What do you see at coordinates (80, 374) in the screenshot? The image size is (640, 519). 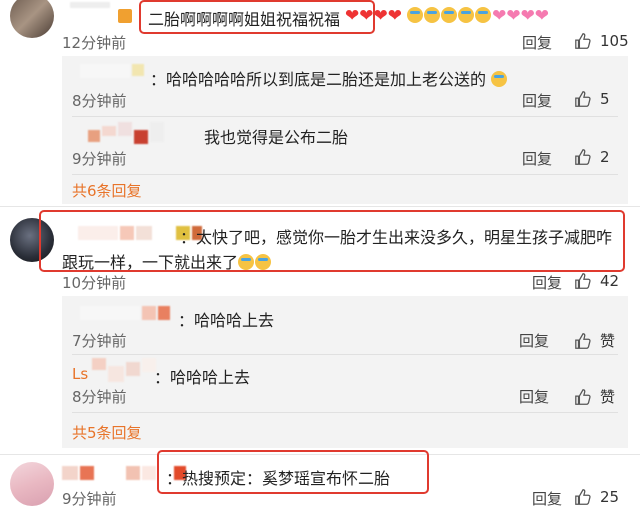 I see `username-fragment: Ls` at bounding box center [80, 374].